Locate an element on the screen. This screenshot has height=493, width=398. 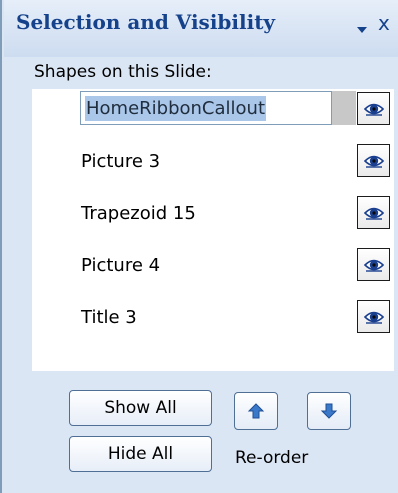
shape-name: Picture 3 is located at coordinates (121, 161).